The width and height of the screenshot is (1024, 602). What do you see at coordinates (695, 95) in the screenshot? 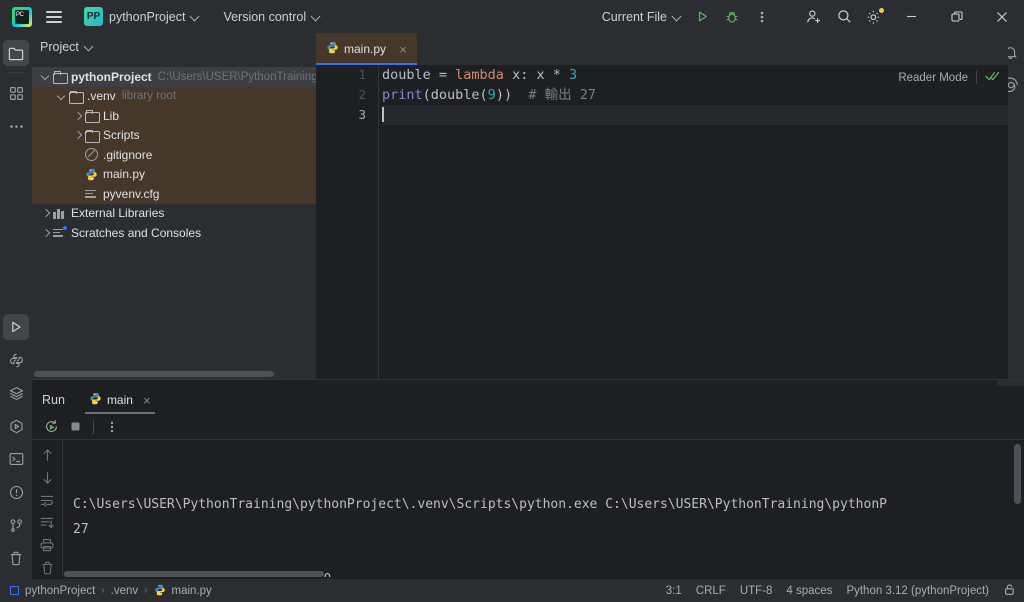
I see `code-line-2: print(double(9)) # 輸出 27` at bounding box center [695, 95].